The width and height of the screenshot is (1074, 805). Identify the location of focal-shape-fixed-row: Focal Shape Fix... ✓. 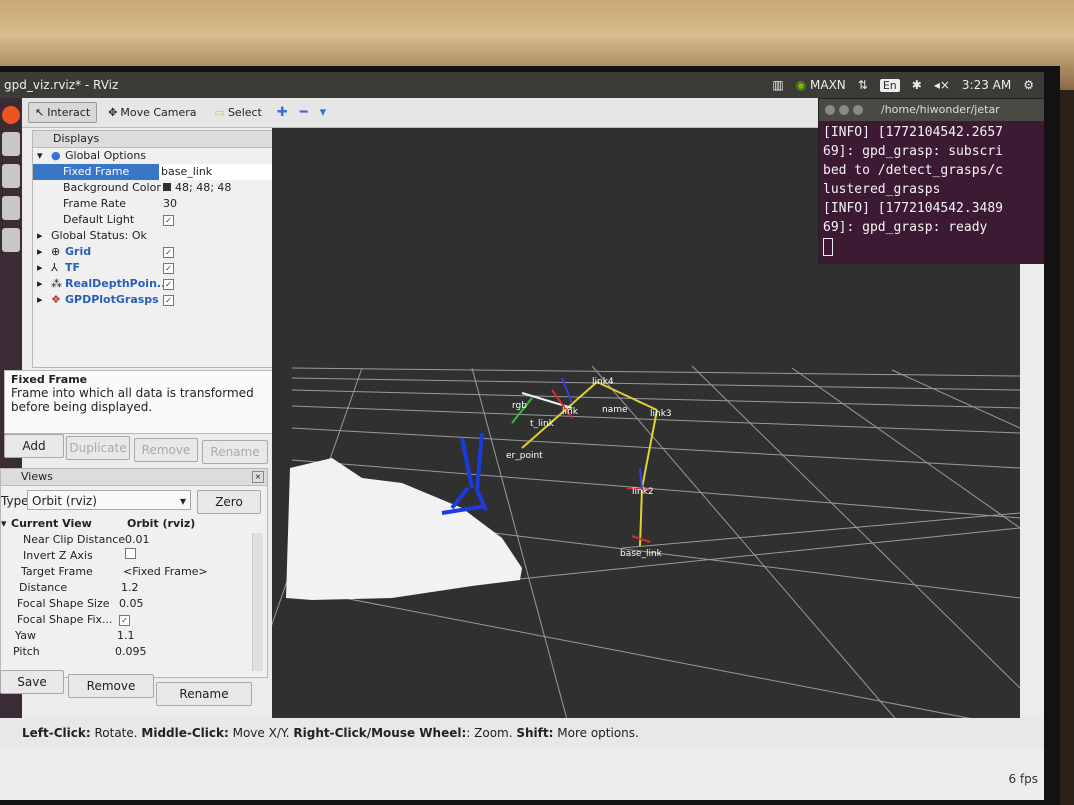
(134, 620).